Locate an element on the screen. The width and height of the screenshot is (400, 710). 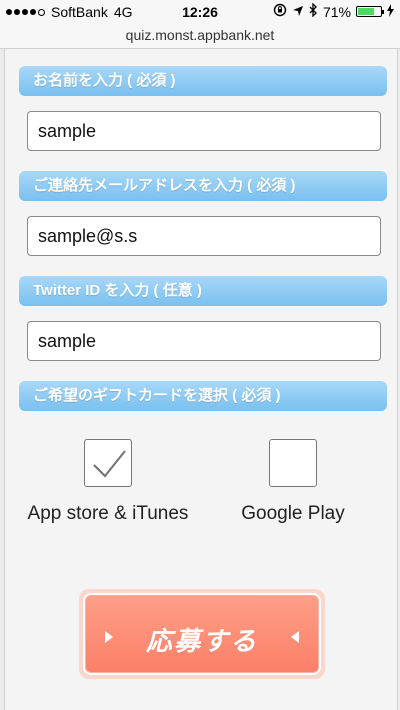
location-arrow-icon is located at coordinates (298, 12).